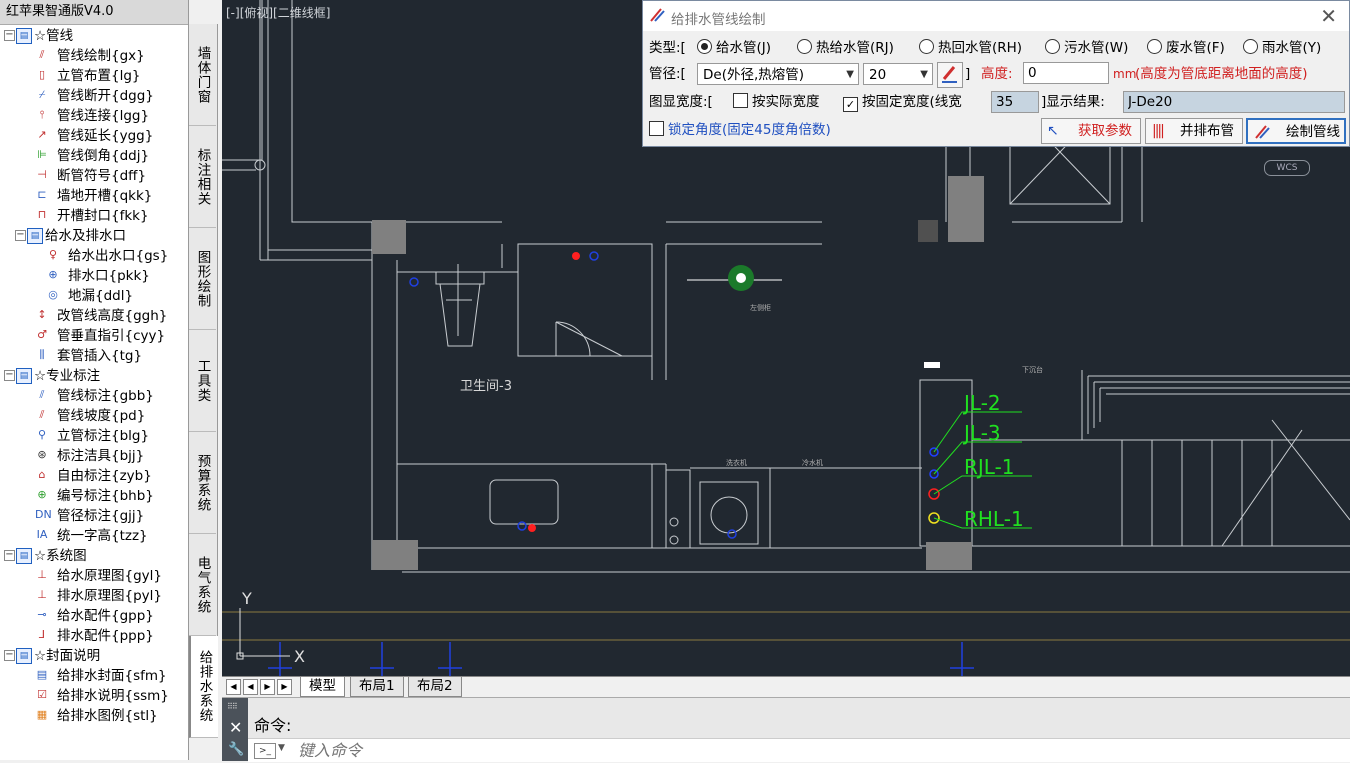  What do you see at coordinates (267, 687) in the screenshot?
I see `next-tab-icon: ▶` at bounding box center [267, 687].